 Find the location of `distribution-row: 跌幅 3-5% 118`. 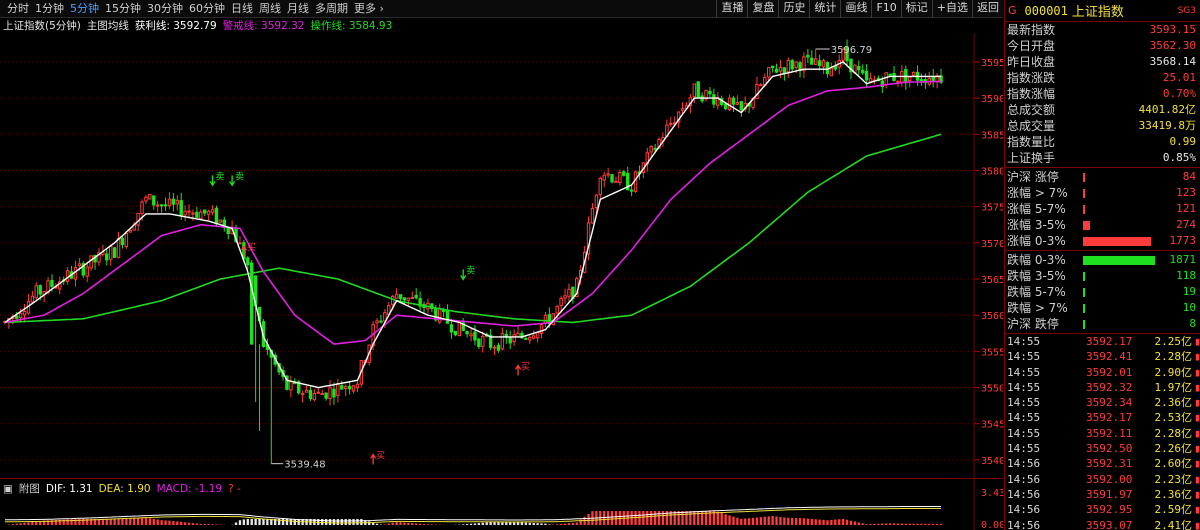

distribution-row: 跌幅 3-5% 118 is located at coordinates (1102, 276).